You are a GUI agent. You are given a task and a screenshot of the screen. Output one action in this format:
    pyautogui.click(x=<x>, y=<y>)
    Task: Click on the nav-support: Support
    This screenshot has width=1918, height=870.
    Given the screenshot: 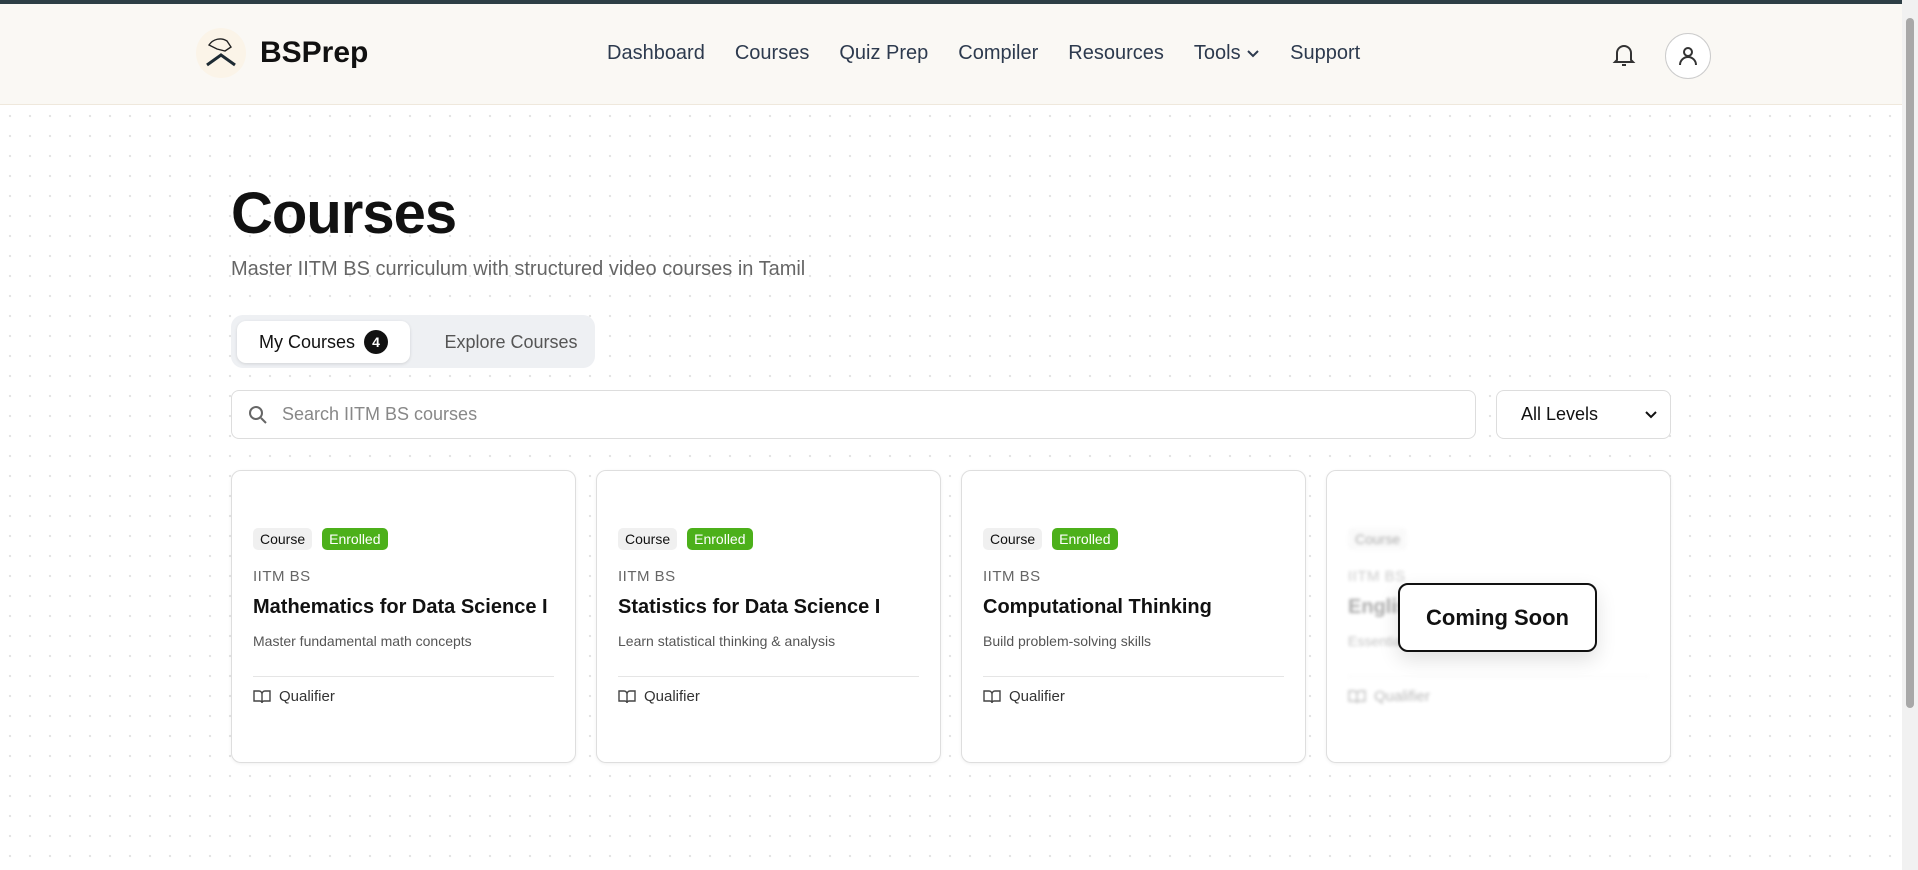 What is the action you would take?
    pyautogui.click(x=1325, y=53)
    